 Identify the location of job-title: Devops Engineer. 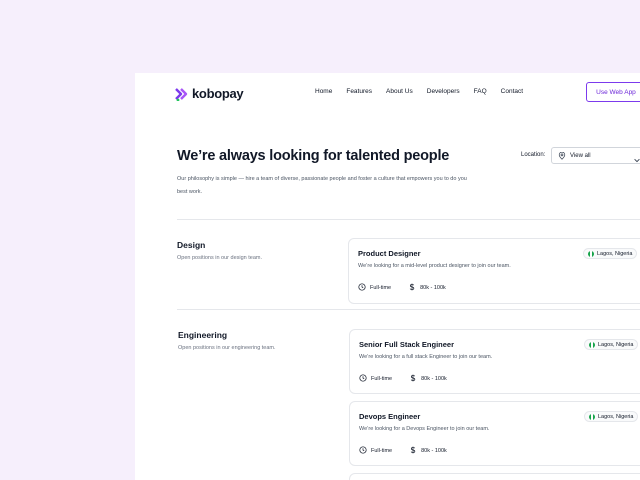
(390, 416).